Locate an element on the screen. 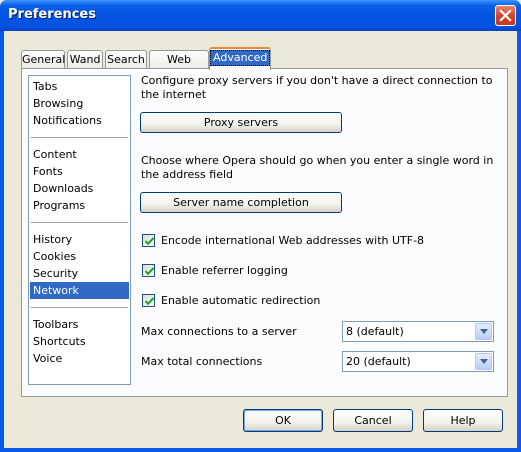 This screenshot has width=521, height=452. list-item-tabs: Tabs is located at coordinates (79, 86).